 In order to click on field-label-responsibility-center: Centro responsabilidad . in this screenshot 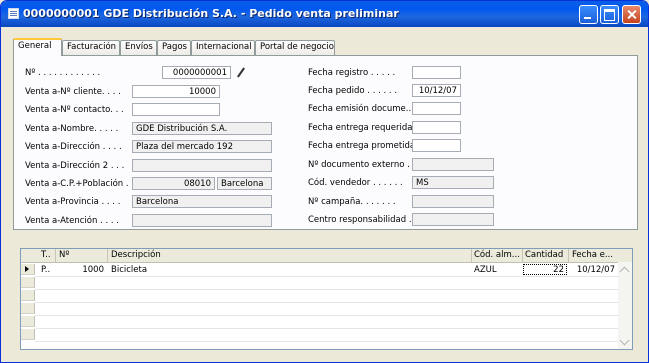, I will do `click(360, 220)`.